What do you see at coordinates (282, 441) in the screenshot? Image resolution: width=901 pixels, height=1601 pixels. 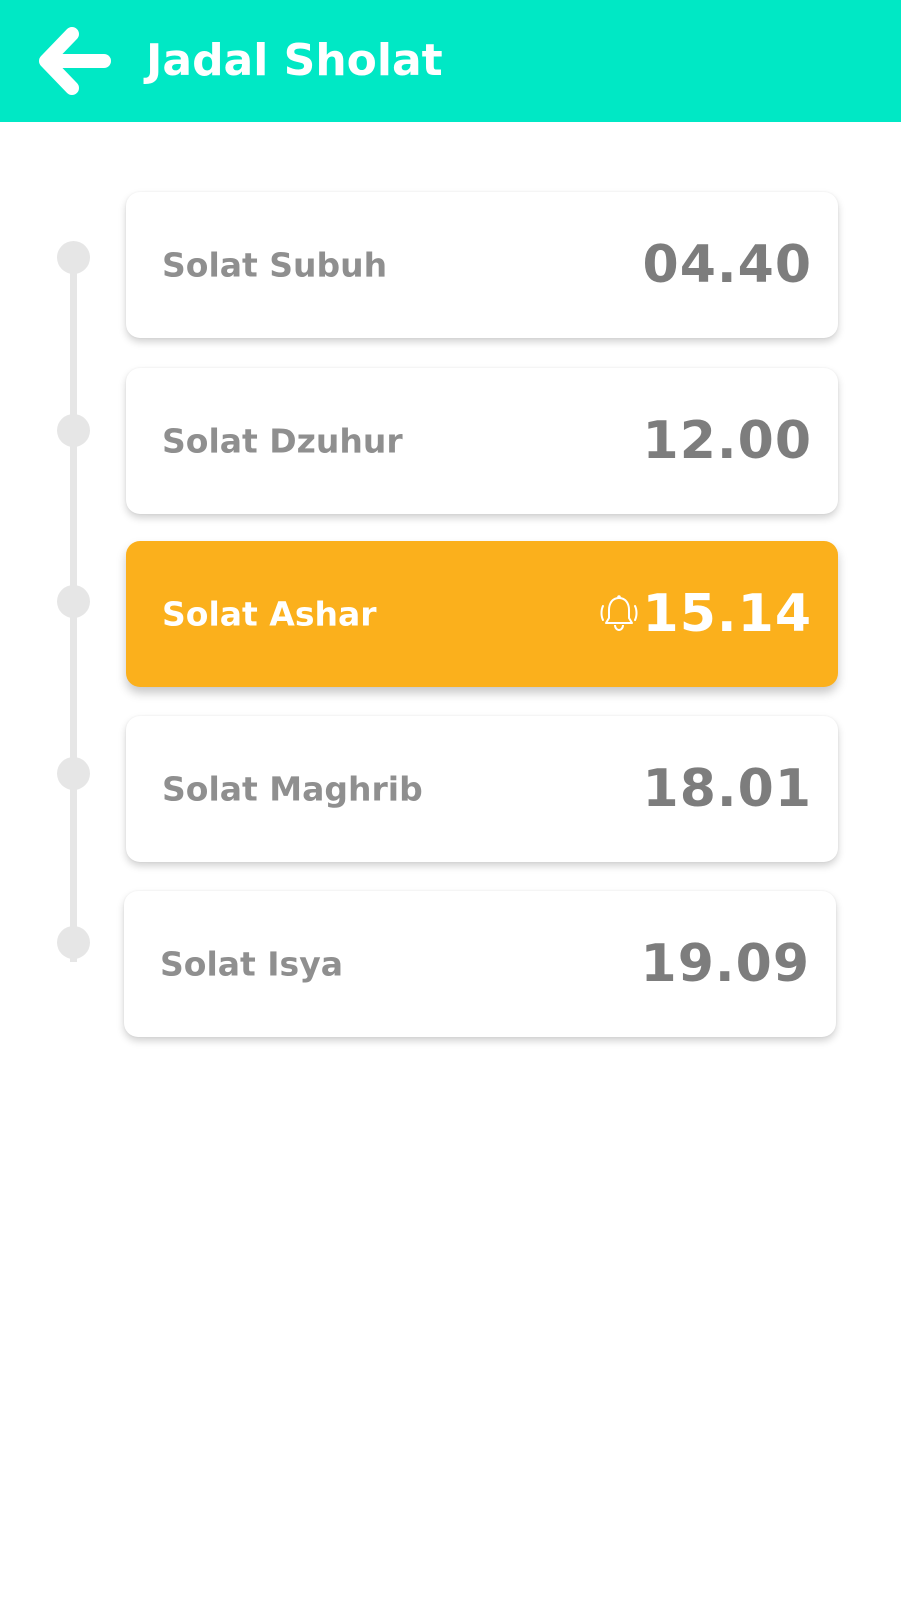 I see `prayer-name: Solat Dzuhur` at bounding box center [282, 441].